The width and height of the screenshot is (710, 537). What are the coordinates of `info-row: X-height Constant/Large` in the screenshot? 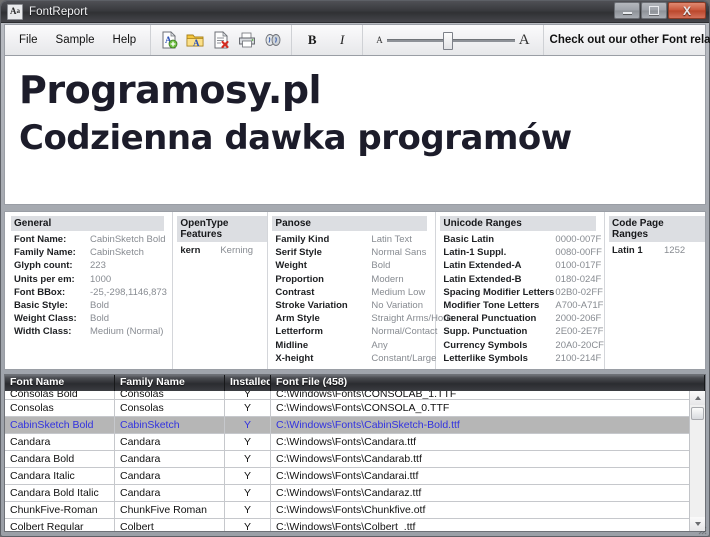 It's located at (354, 358).